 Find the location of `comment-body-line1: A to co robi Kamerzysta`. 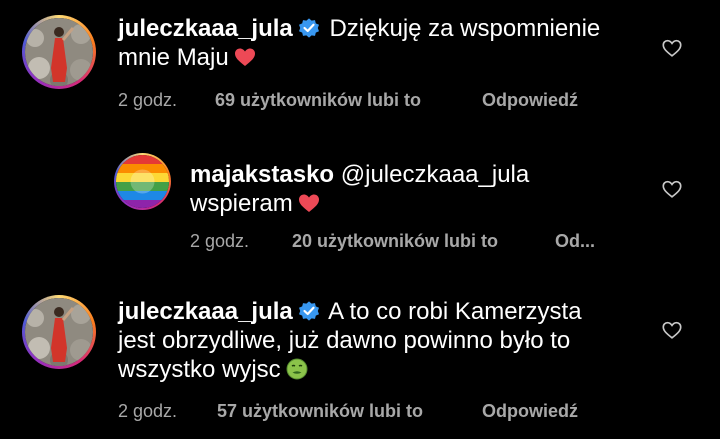

comment-body-line1: A to co robi Kamerzysta is located at coordinates (455, 311).